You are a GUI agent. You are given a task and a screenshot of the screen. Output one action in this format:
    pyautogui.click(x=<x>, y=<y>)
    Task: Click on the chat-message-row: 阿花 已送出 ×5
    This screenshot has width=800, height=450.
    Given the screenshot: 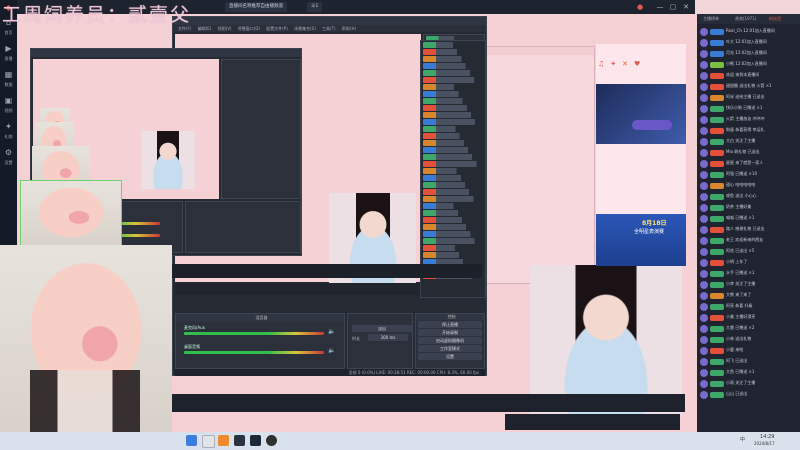 What is the action you would take?
    pyautogui.click(x=748, y=252)
    